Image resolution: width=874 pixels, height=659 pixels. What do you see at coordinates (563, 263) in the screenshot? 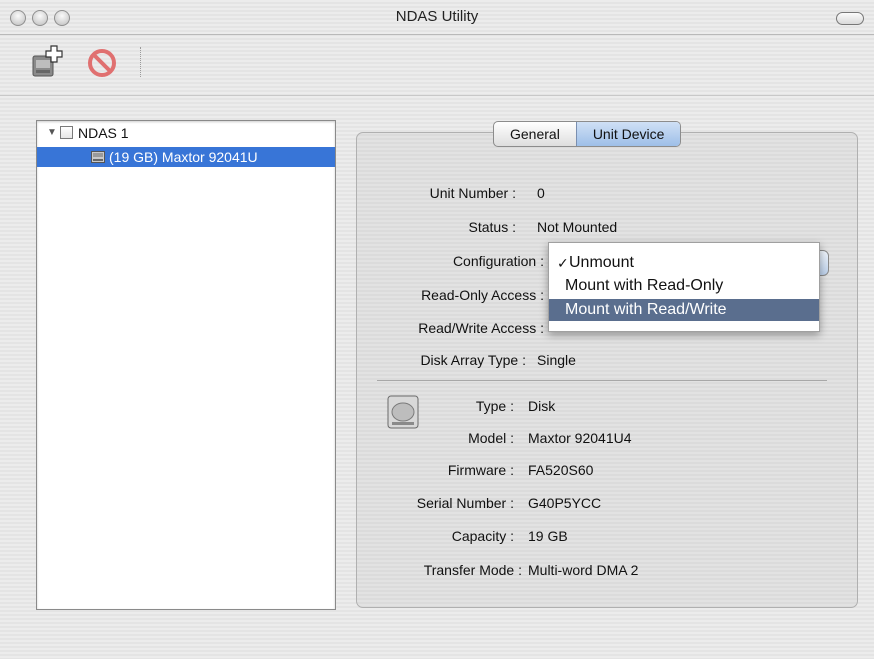
I see `checkmark-icon: ✓` at bounding box center [563, 263].